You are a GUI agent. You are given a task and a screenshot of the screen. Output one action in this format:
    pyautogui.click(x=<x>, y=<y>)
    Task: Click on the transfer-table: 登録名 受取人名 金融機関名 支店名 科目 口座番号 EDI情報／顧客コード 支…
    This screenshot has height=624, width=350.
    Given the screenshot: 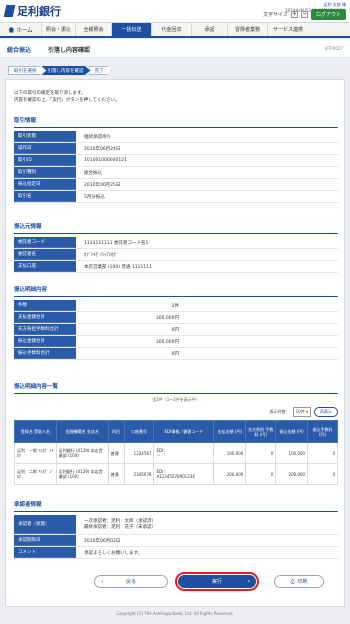 What is the action you would take?
    pyautogui.click(x=176, y=452)
    